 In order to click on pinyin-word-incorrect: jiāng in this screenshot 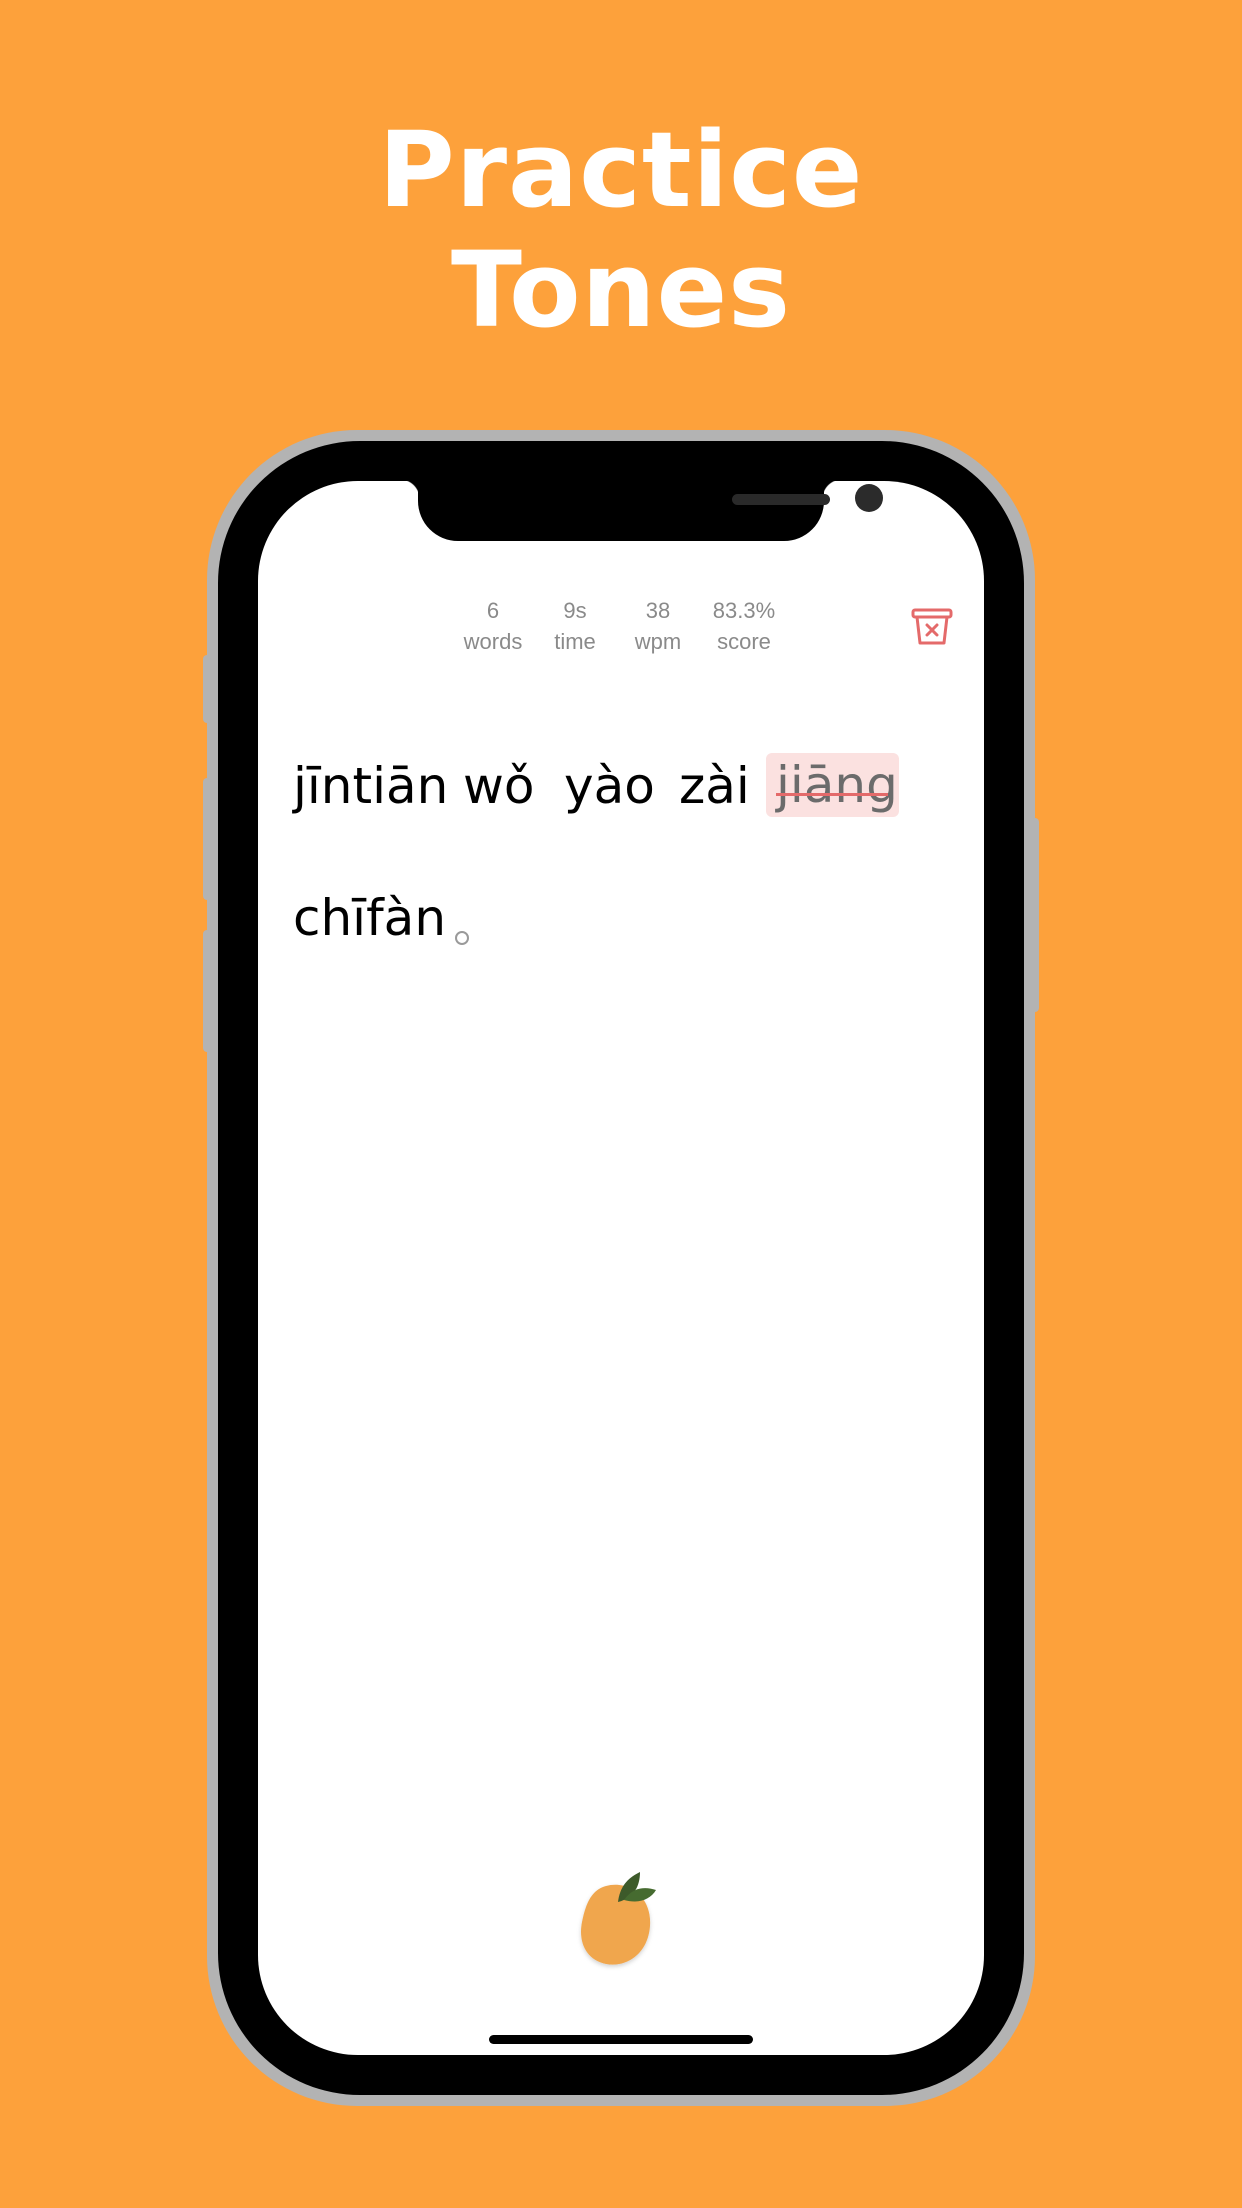, I will do `click(832, 785)`.